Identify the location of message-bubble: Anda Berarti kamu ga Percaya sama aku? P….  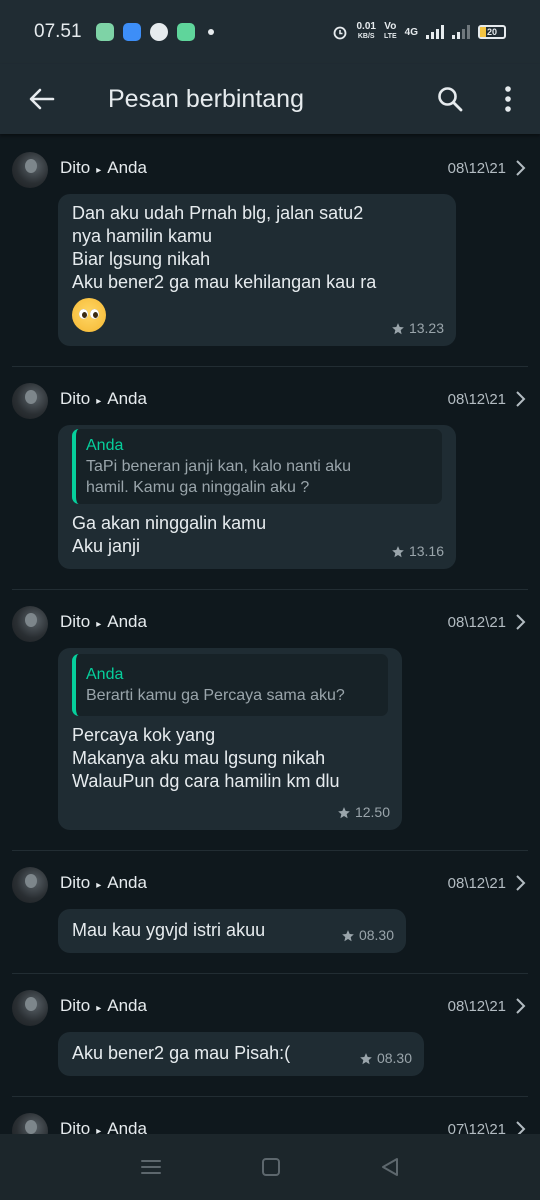
(230, 739).